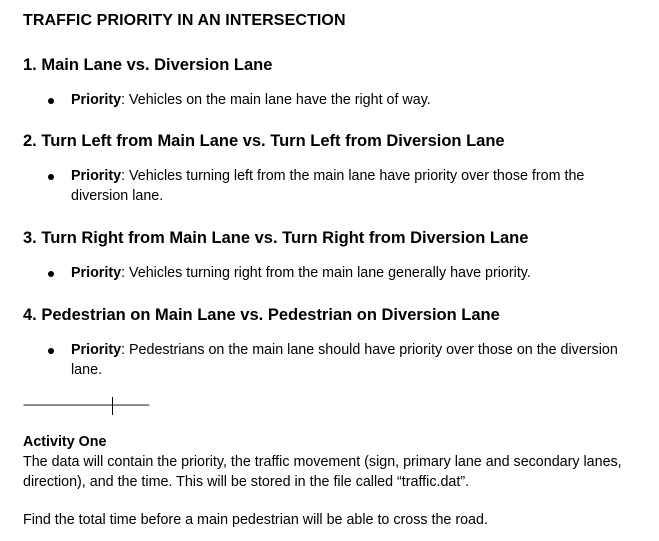 This screenshot has width=659, height=541. What do you see at coordinates (148, 65) in the screenshot?
I see `section-heading: 1. Main Lane vs. Diversion Lane` at bounding box center [148, 65].